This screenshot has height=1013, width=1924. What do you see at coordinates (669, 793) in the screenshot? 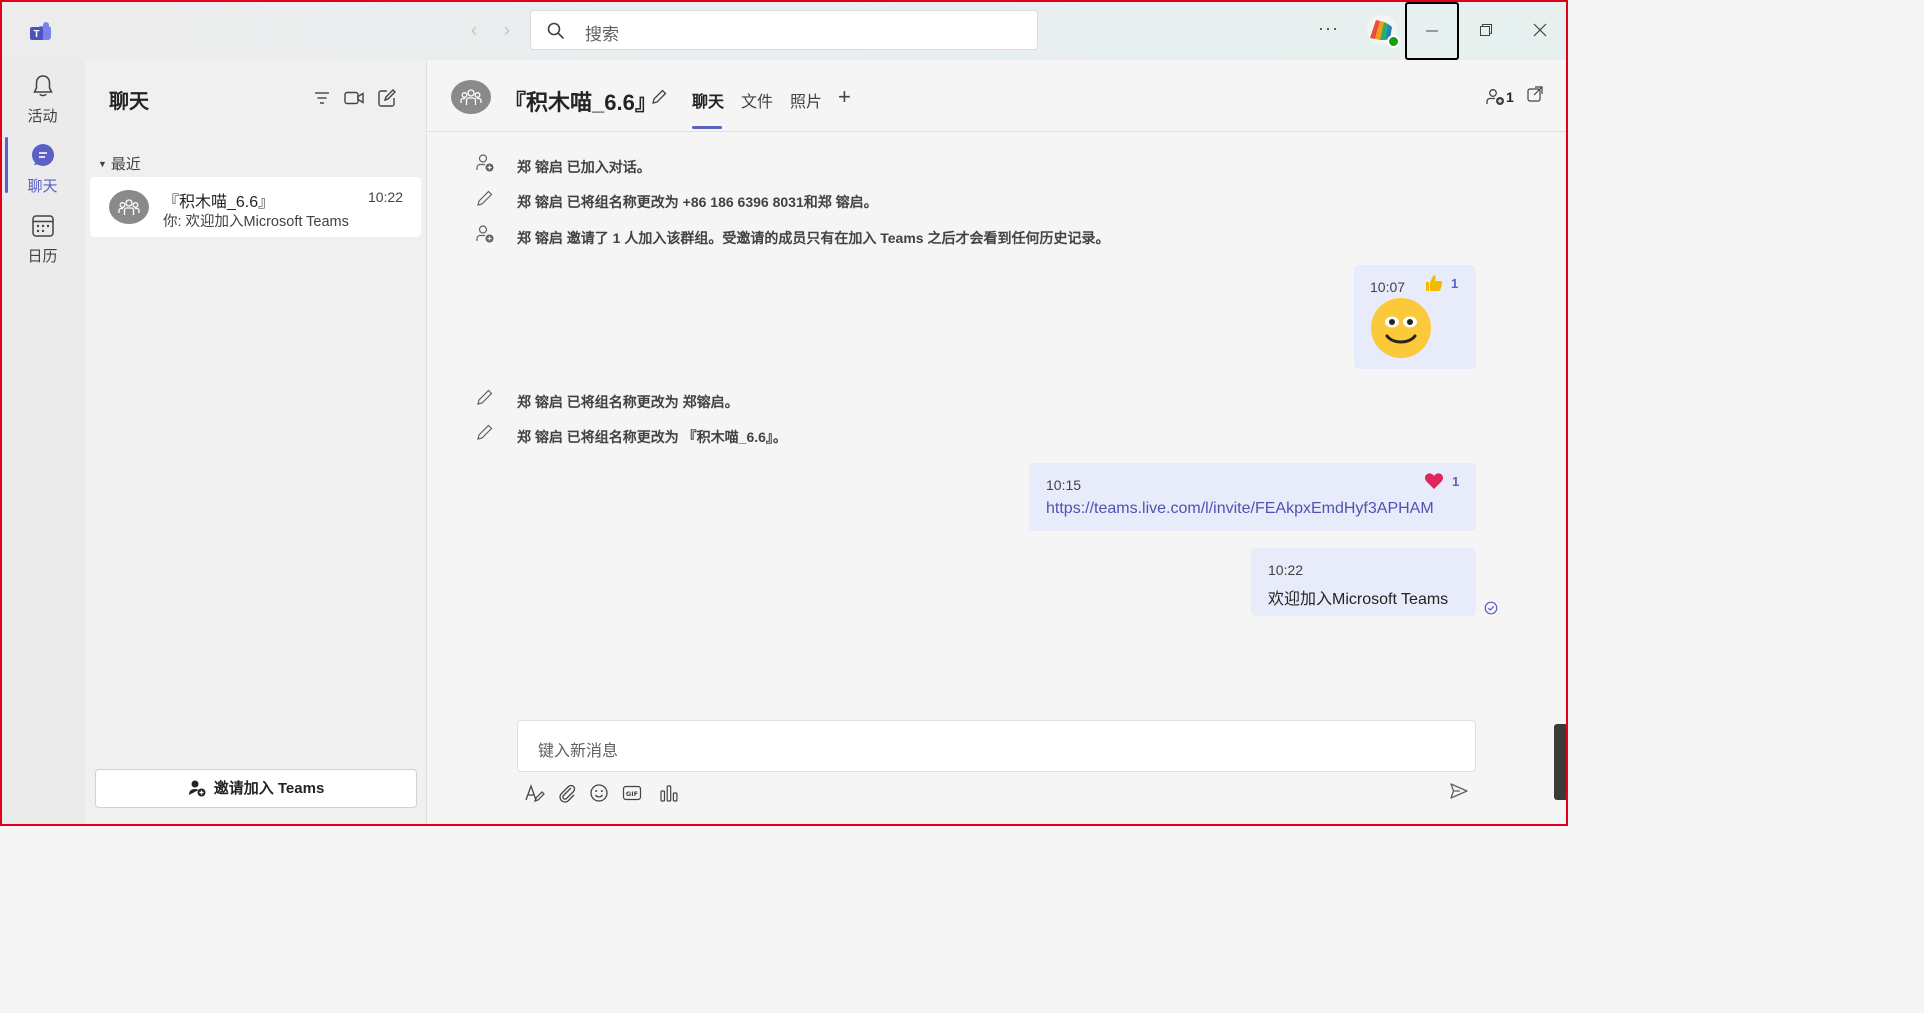
I see `poll-icon` at bounding box center [669, 793].